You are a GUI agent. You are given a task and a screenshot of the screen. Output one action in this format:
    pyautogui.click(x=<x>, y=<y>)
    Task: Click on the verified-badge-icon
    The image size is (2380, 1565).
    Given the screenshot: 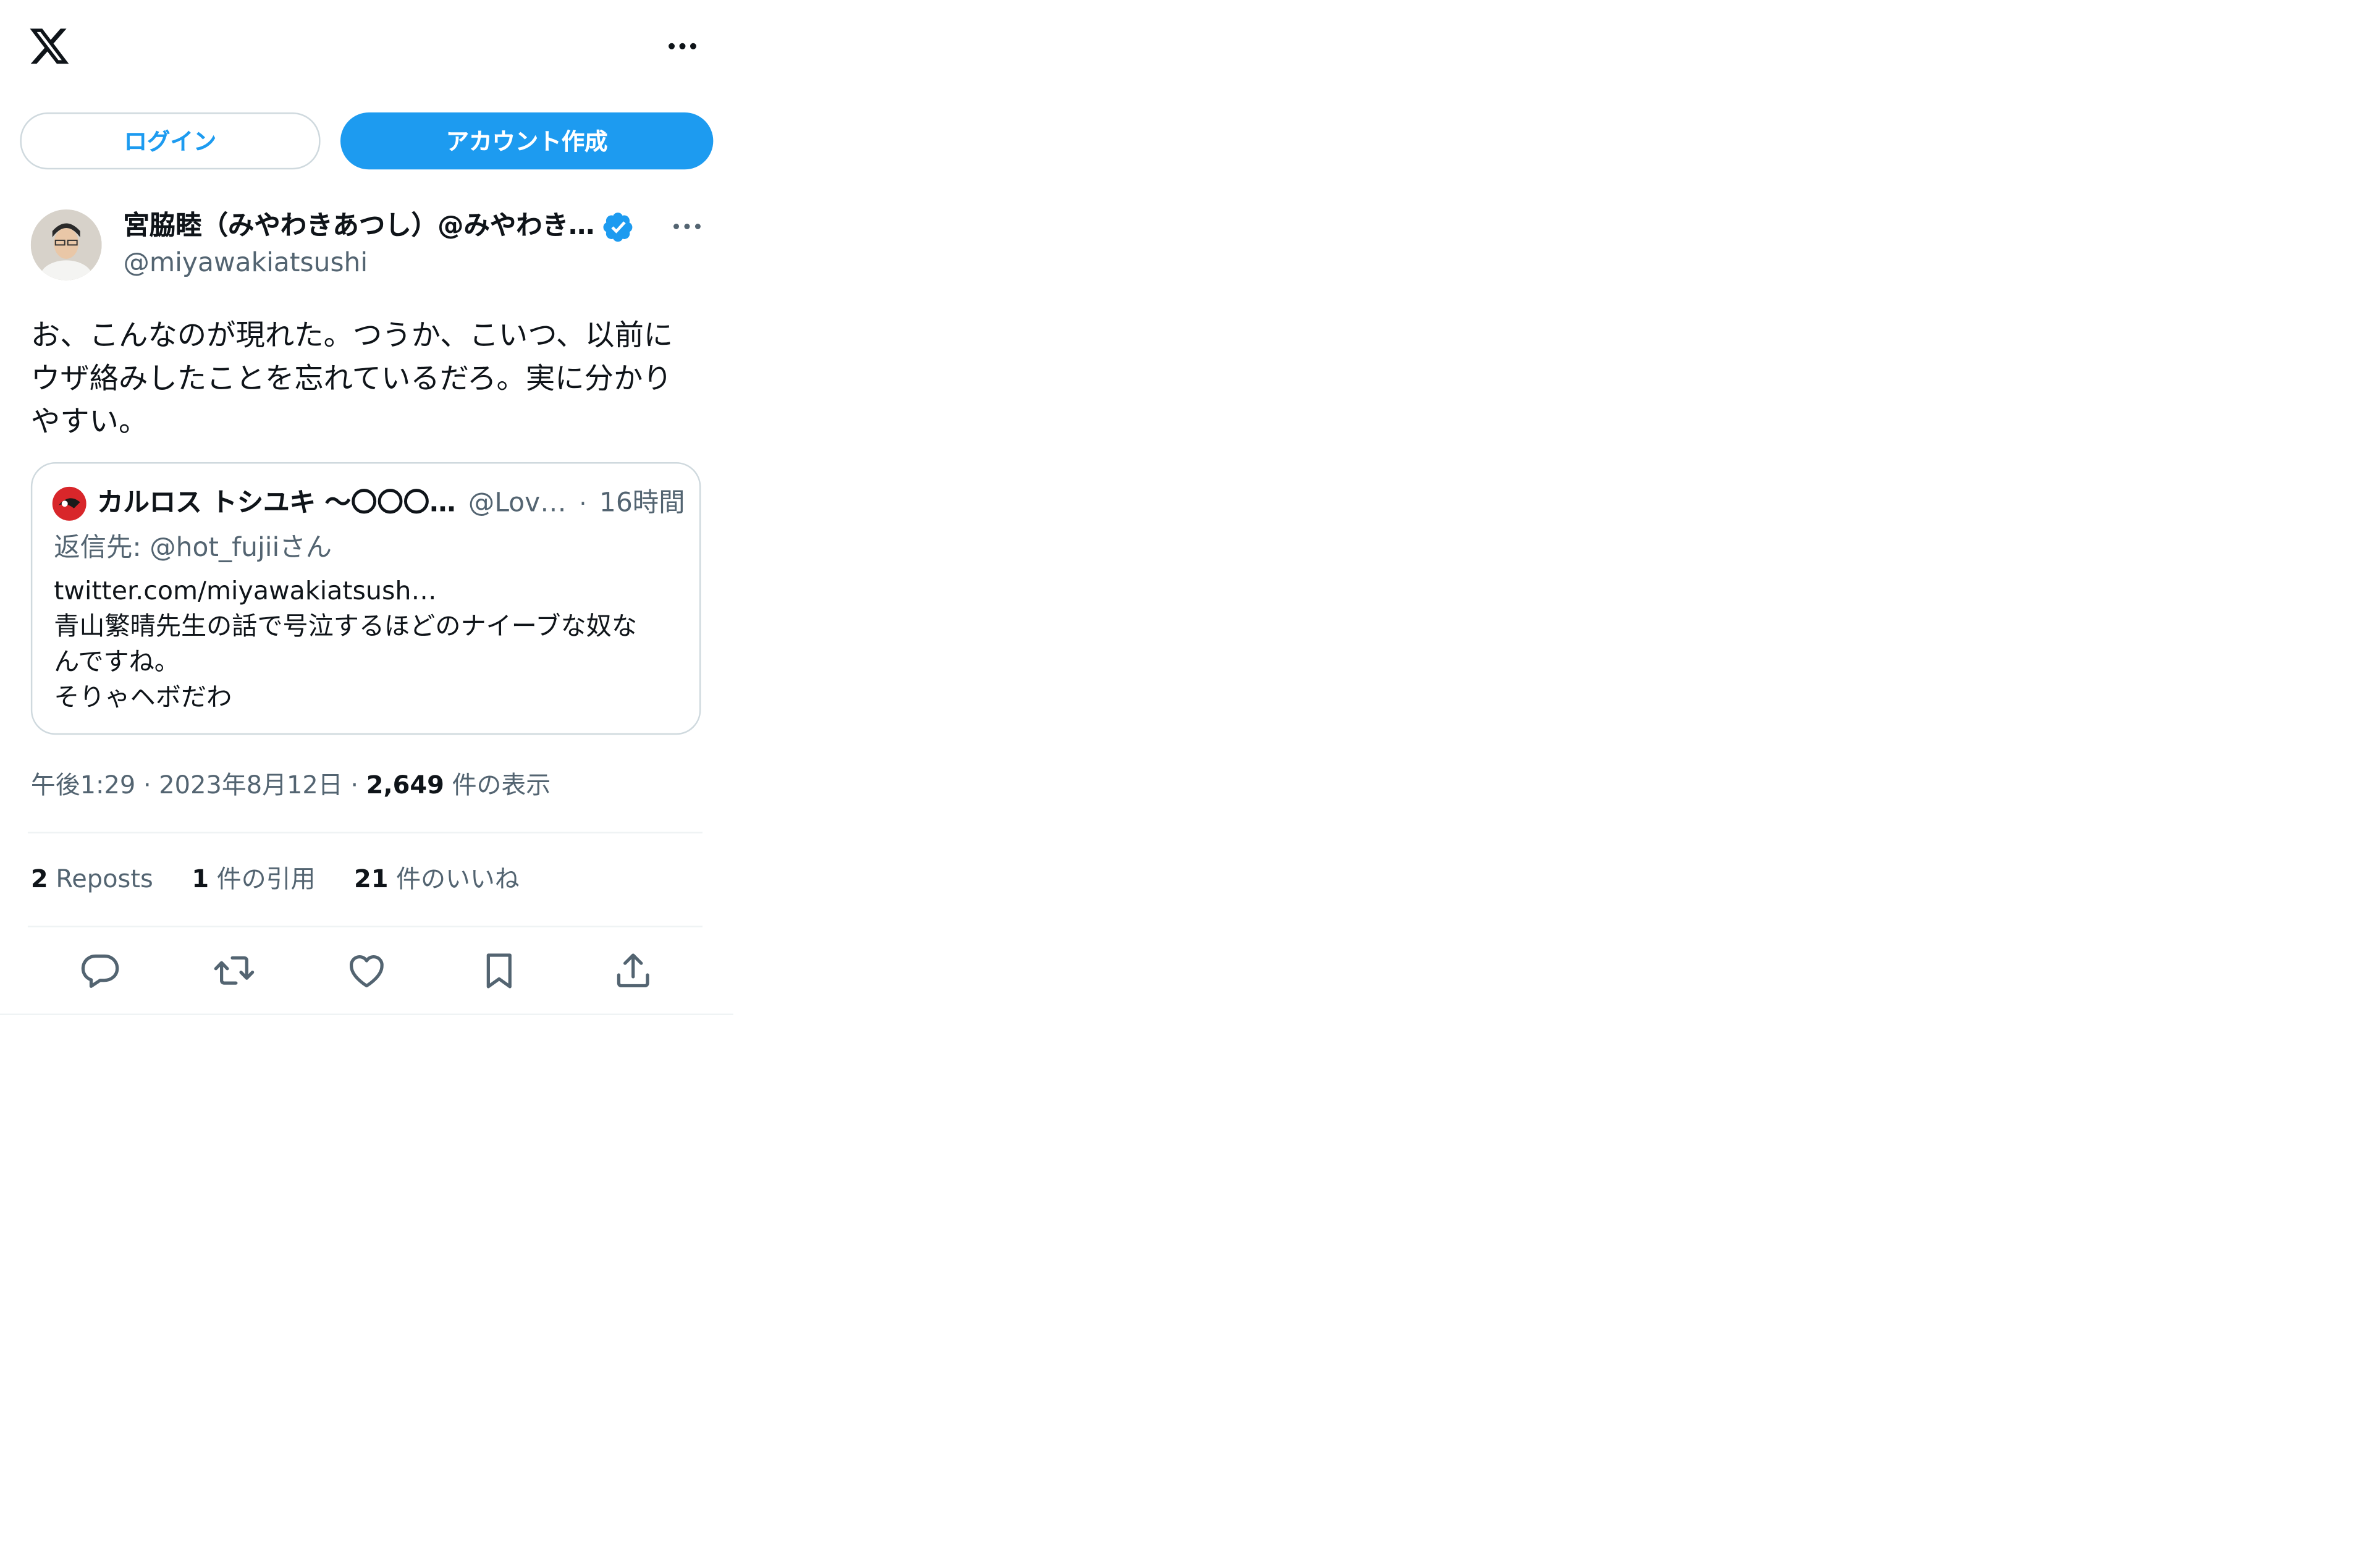 What is the action you would take?
    pyautogui.click(x=618, y=227)
    